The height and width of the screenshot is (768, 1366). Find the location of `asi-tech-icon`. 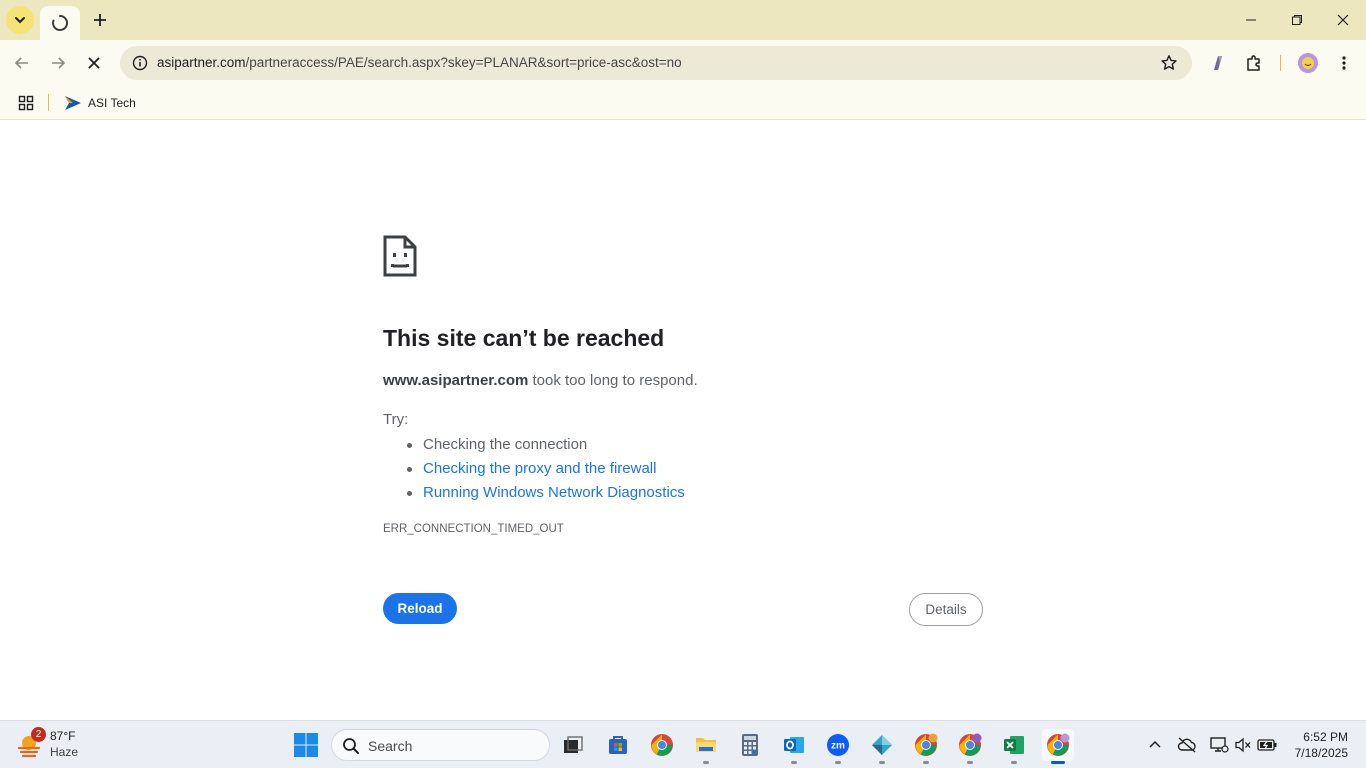

asi-tech-icon is located at coordinates (73, 103).